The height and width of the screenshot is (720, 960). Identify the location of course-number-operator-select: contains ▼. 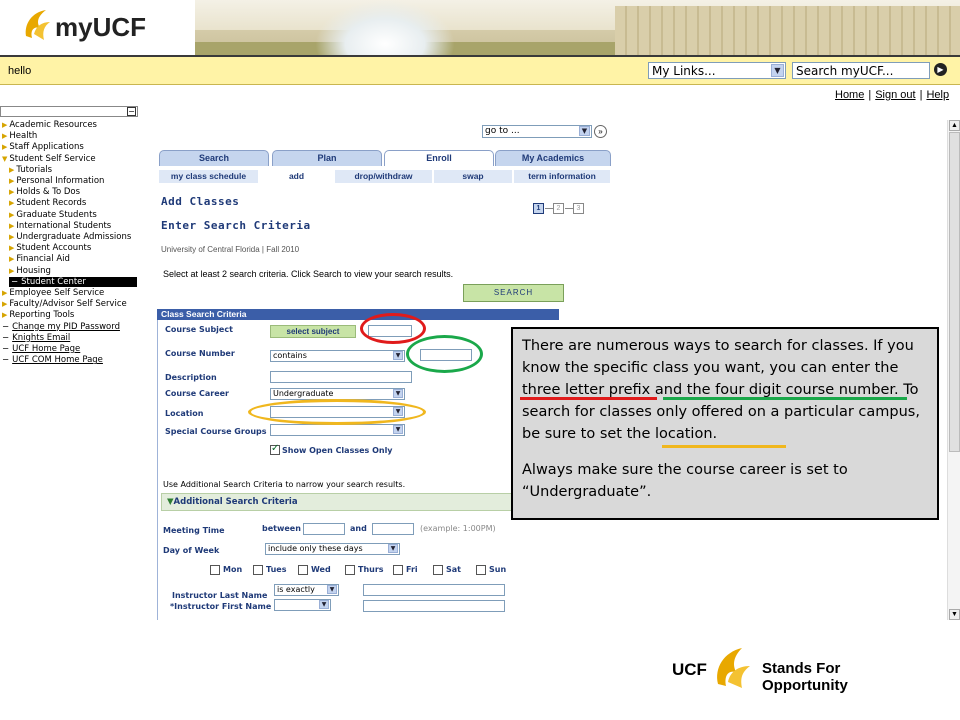
(337, 356).